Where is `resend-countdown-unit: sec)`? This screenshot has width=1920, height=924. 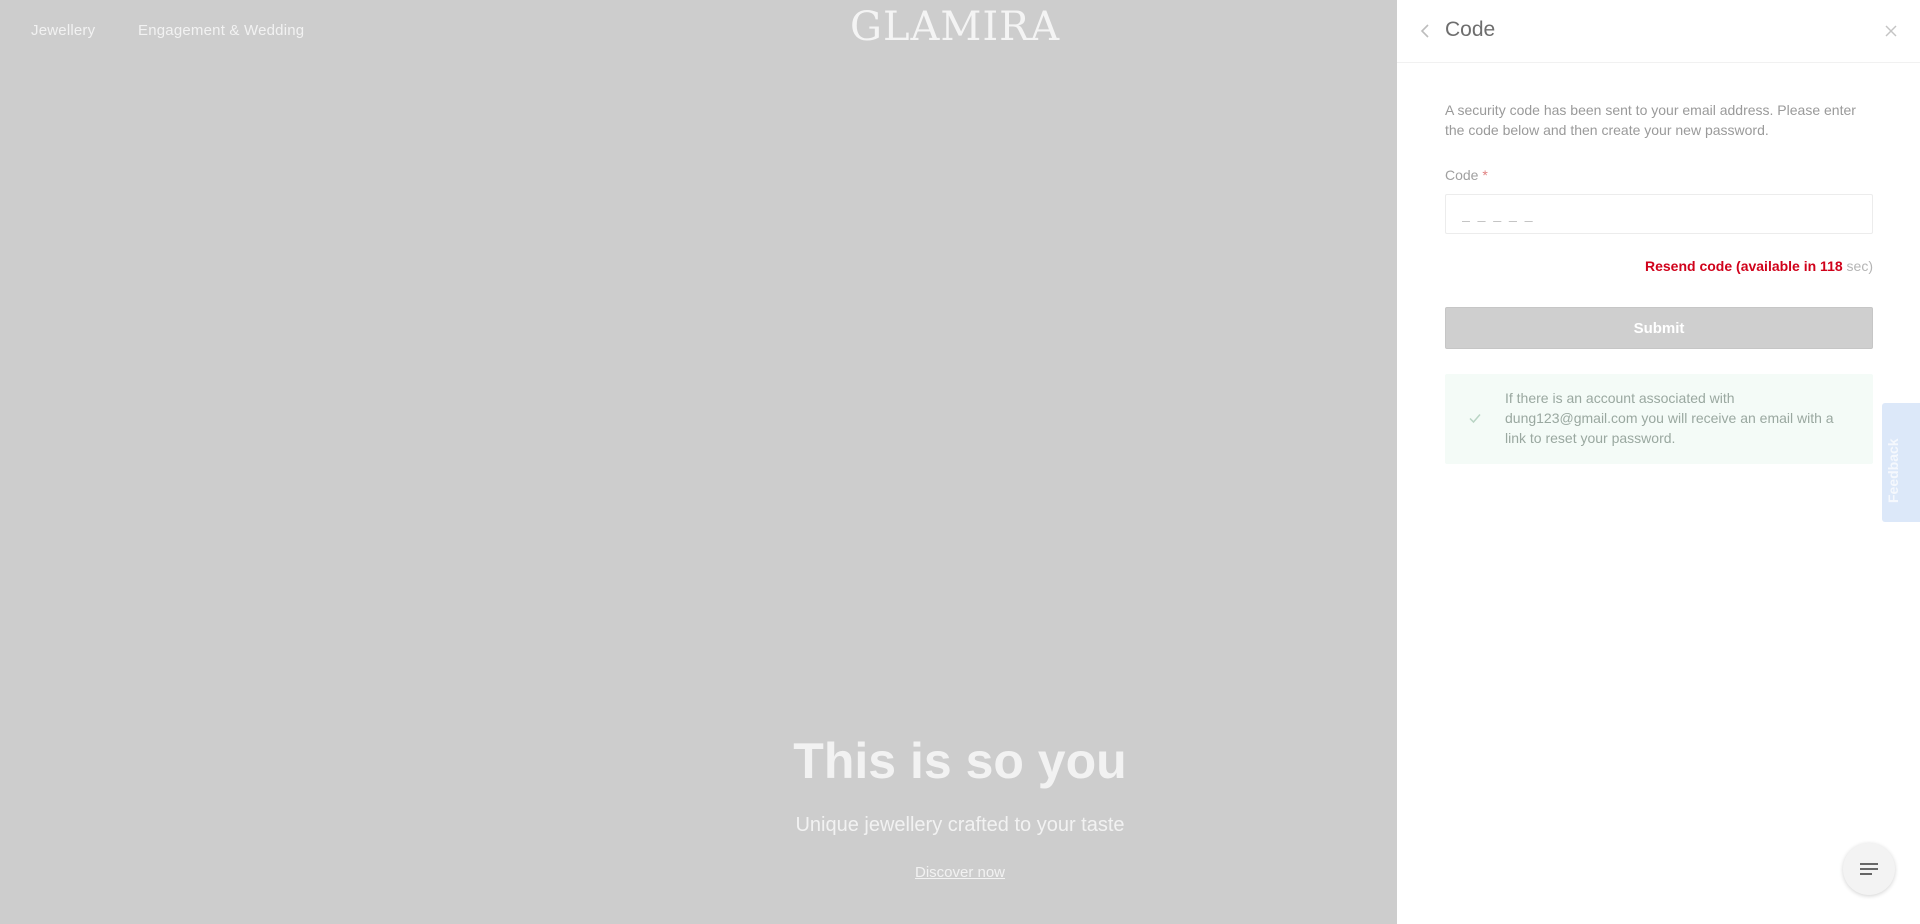
resend-countdown-unit: sec) is located at coordinates (1857, 266).